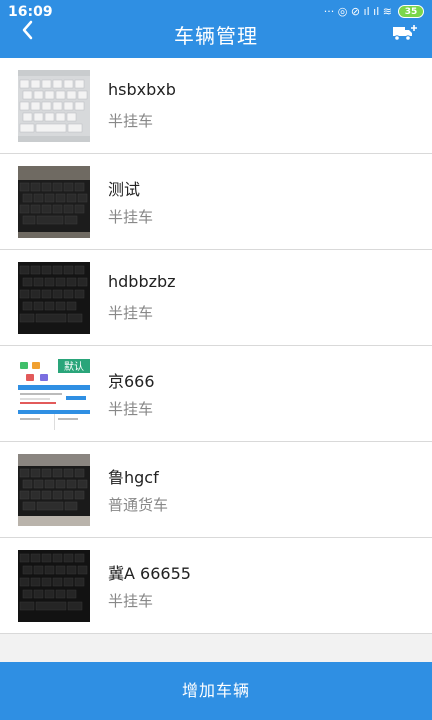 The height and width of the screenshot is (720, 432). What do you see at coordinates (133, 477) in the screenshot?
I see `vehicle-plate: 鲁hgcf` at bounding box center [133, 477].